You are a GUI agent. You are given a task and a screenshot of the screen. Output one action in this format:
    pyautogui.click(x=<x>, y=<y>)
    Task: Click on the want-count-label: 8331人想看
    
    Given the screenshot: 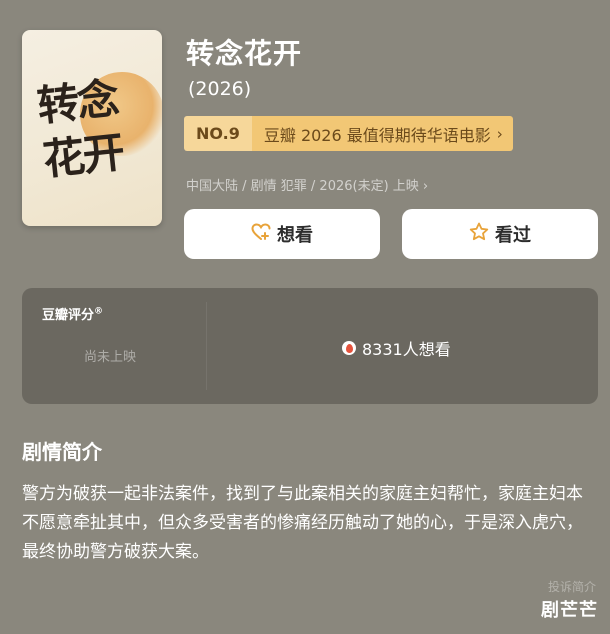 What is the action you would take?
    pyautogui.click(x=406, y=349)
    